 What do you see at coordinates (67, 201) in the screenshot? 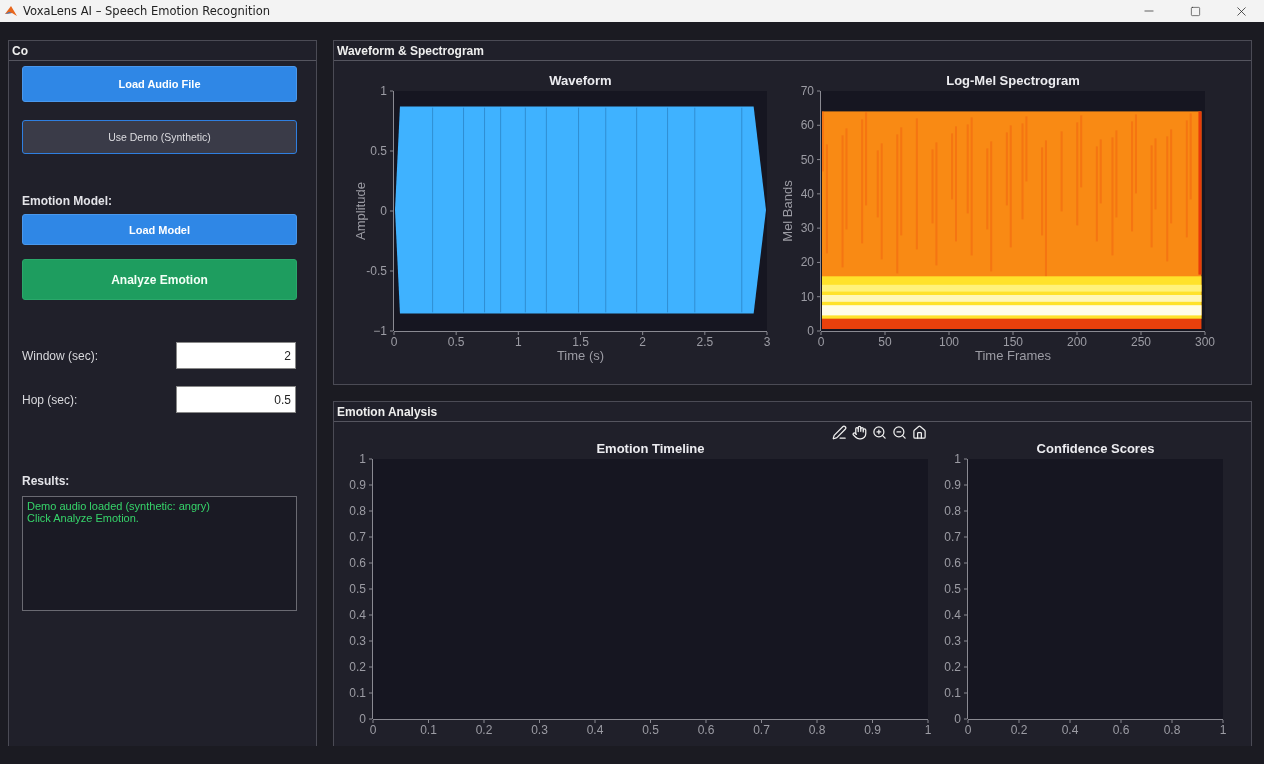
I see `section-label: Emotion Model:` at bounding box center [67, 201].